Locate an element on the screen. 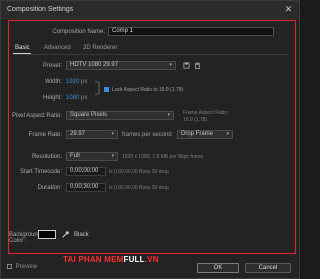 The image size is (320, 279). drop-frame-dropdown: Drop Frame ▾ is located at coordinates (205, 134).